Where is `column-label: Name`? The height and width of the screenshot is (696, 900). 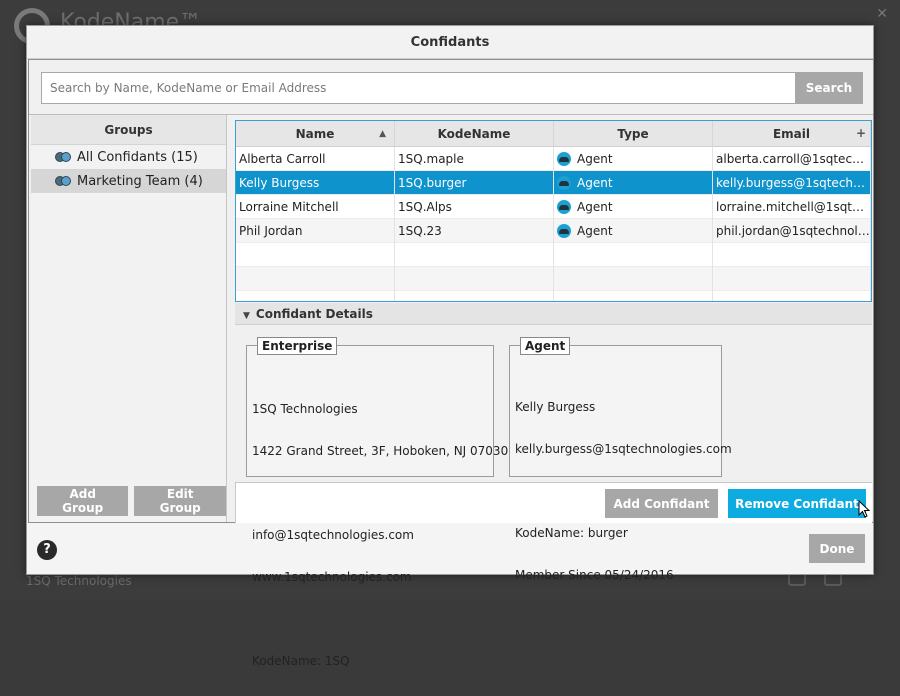
column-label: Name is located at coordinates (315, 134).